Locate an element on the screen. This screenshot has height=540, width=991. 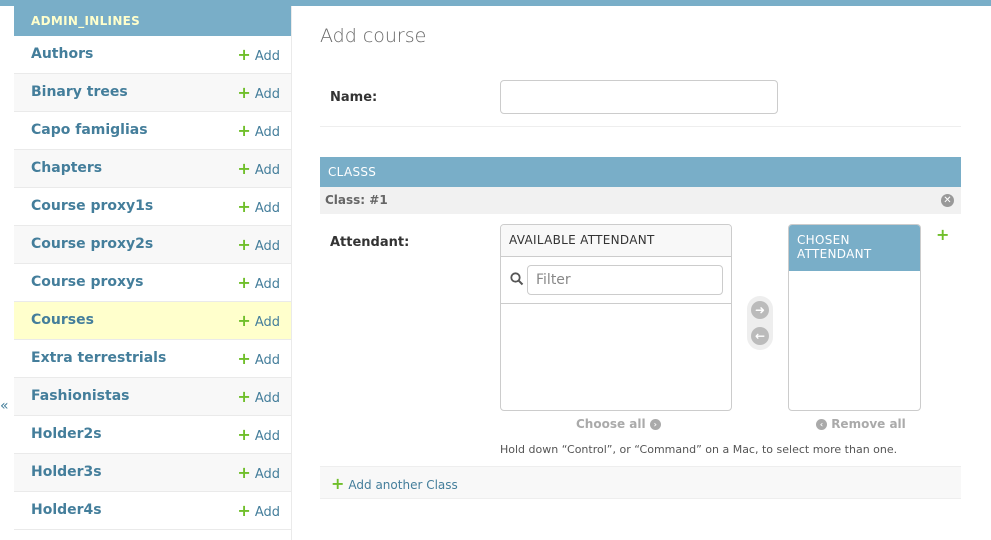
sidebar-item-holder4s: Holder4s + Add is located at coordinates (152, 511).